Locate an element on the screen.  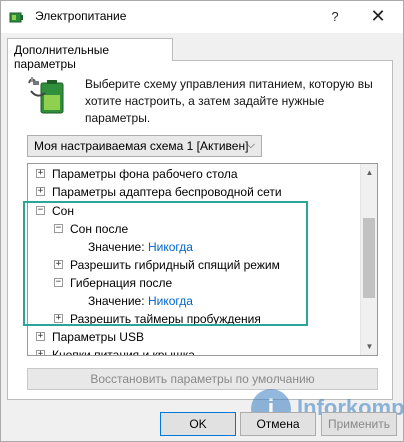
apply-button: Применить is located at coordinates (359, 424).